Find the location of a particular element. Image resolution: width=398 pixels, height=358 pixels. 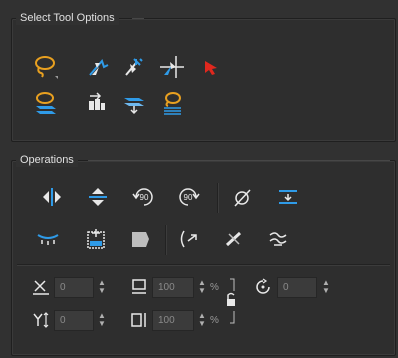

x-position-icon is located at coordinates (41, 287).